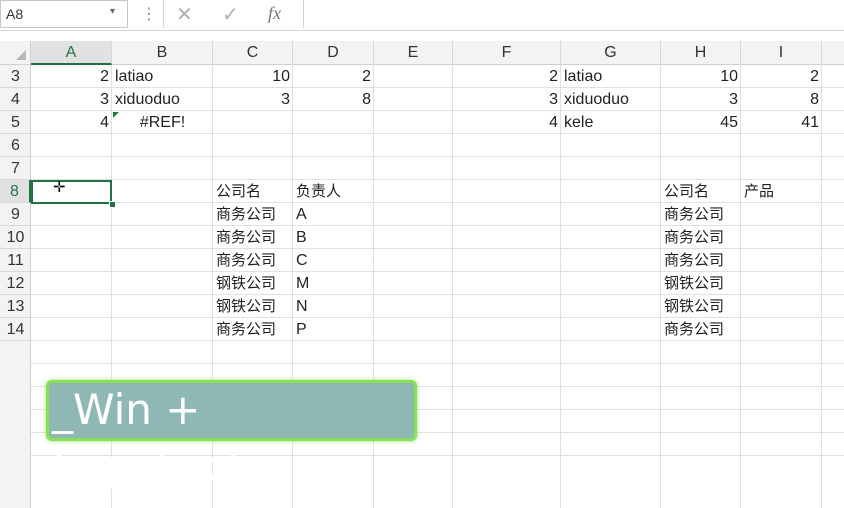  I want to click on cell-d3: 2, so click(333, 76).